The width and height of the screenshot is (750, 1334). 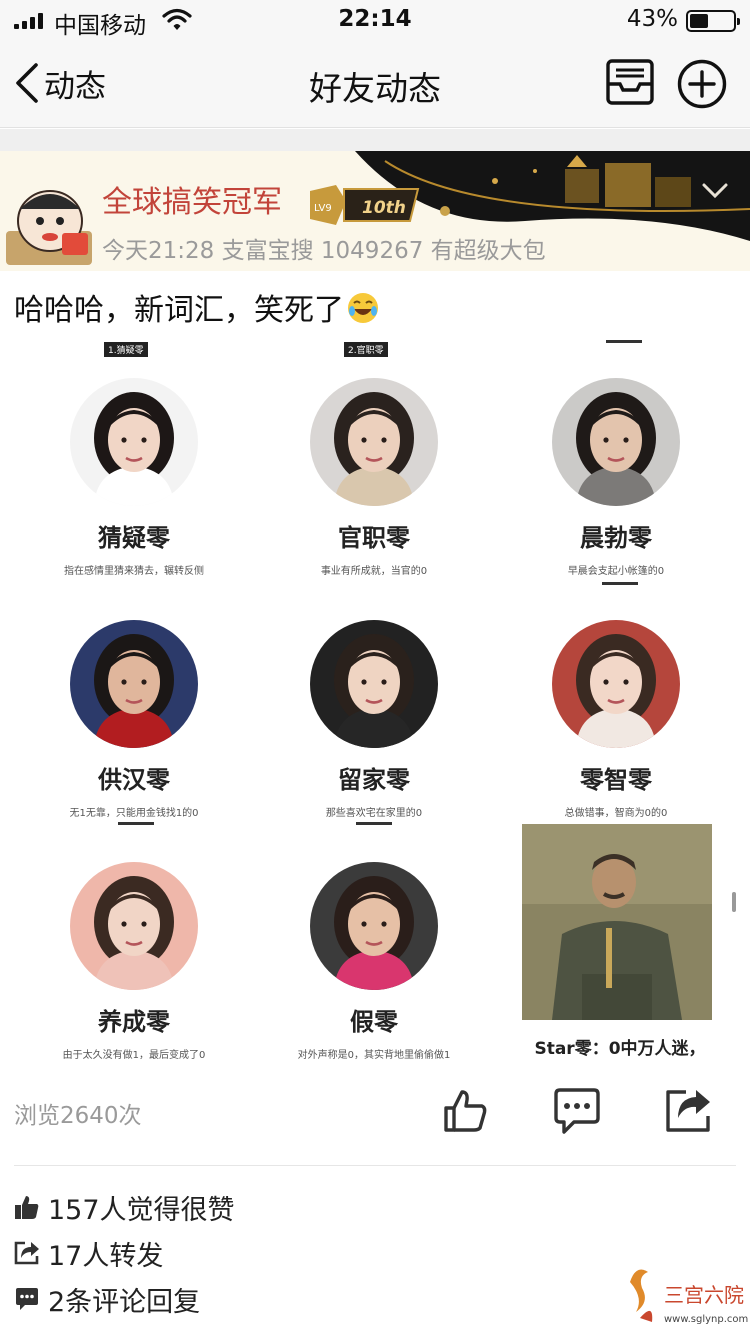 I want to click on grid-cell: 养成零由于太久没有做1，最后变成了0, so click(x=134, y=942).